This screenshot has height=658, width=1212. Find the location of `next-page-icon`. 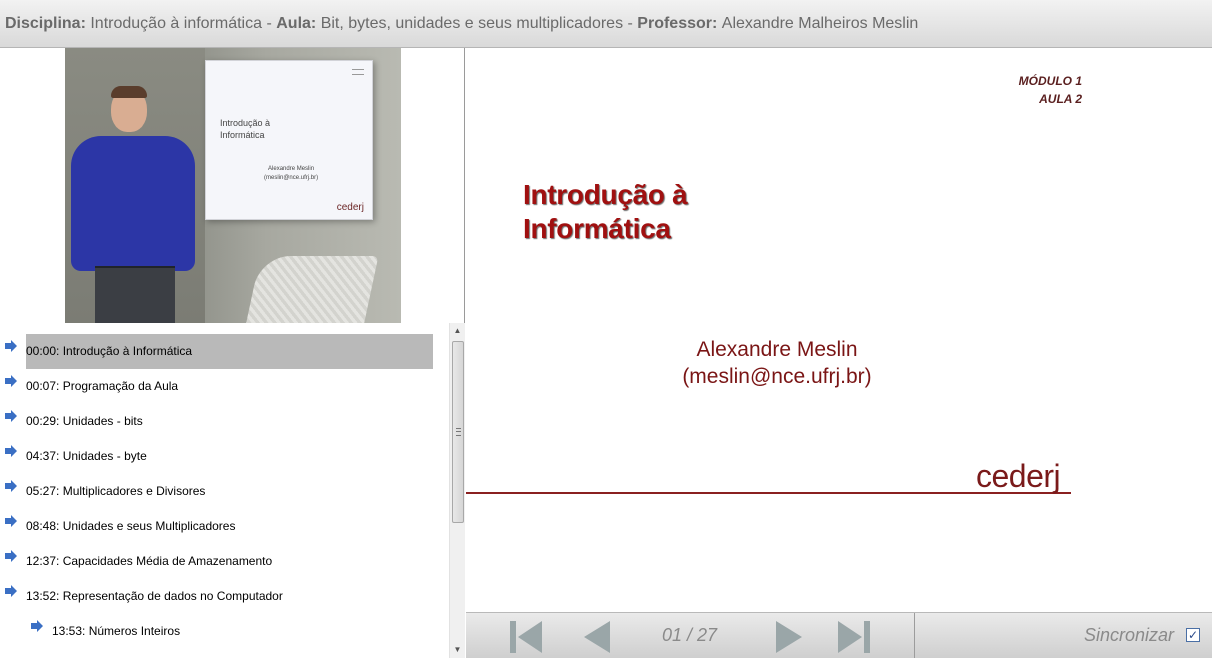

next-page-icon is located at coordinates (790, 637).